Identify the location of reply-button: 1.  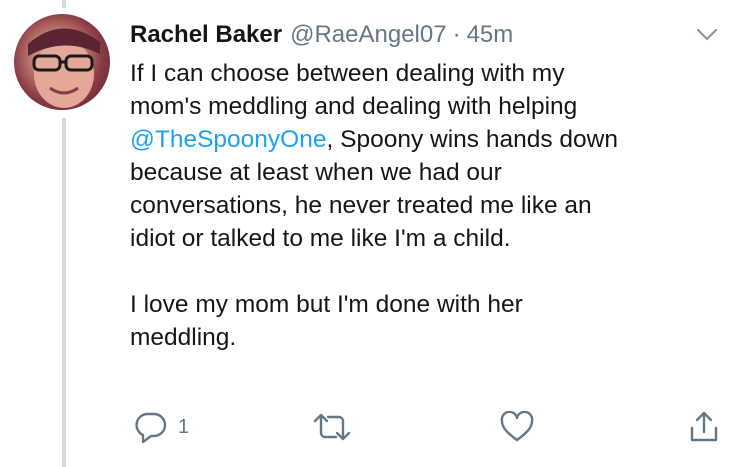
(161, 427).